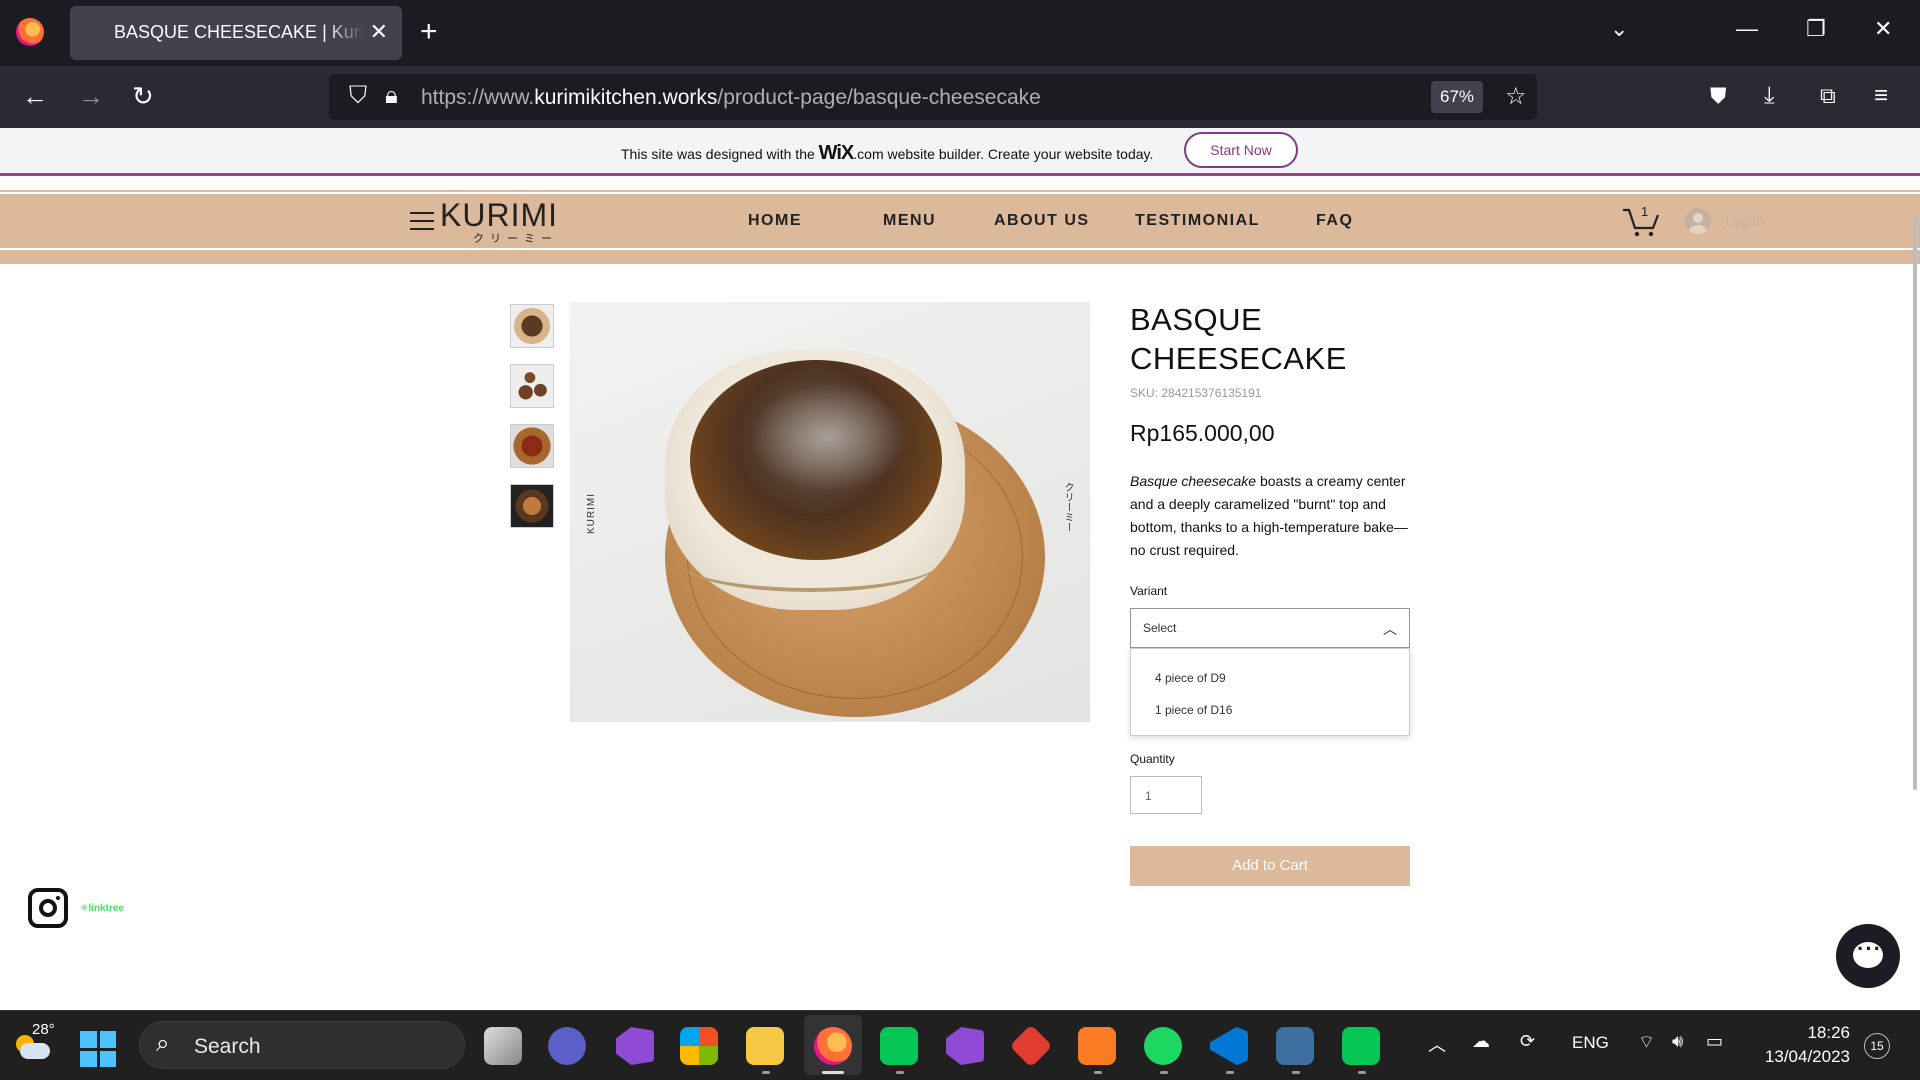 The image size is (1920, 1080). What do you see at coordinates (1193, 710) in the screenshot?
I see `variant-option: 1 piece of D16` at bounding box center [1193, 710].